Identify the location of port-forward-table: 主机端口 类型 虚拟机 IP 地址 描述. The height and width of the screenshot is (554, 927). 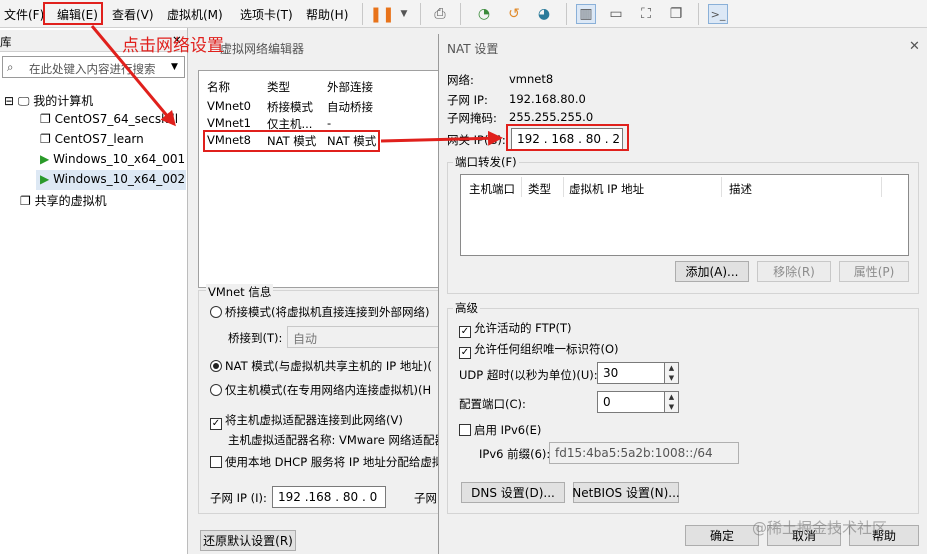
(684, 215).